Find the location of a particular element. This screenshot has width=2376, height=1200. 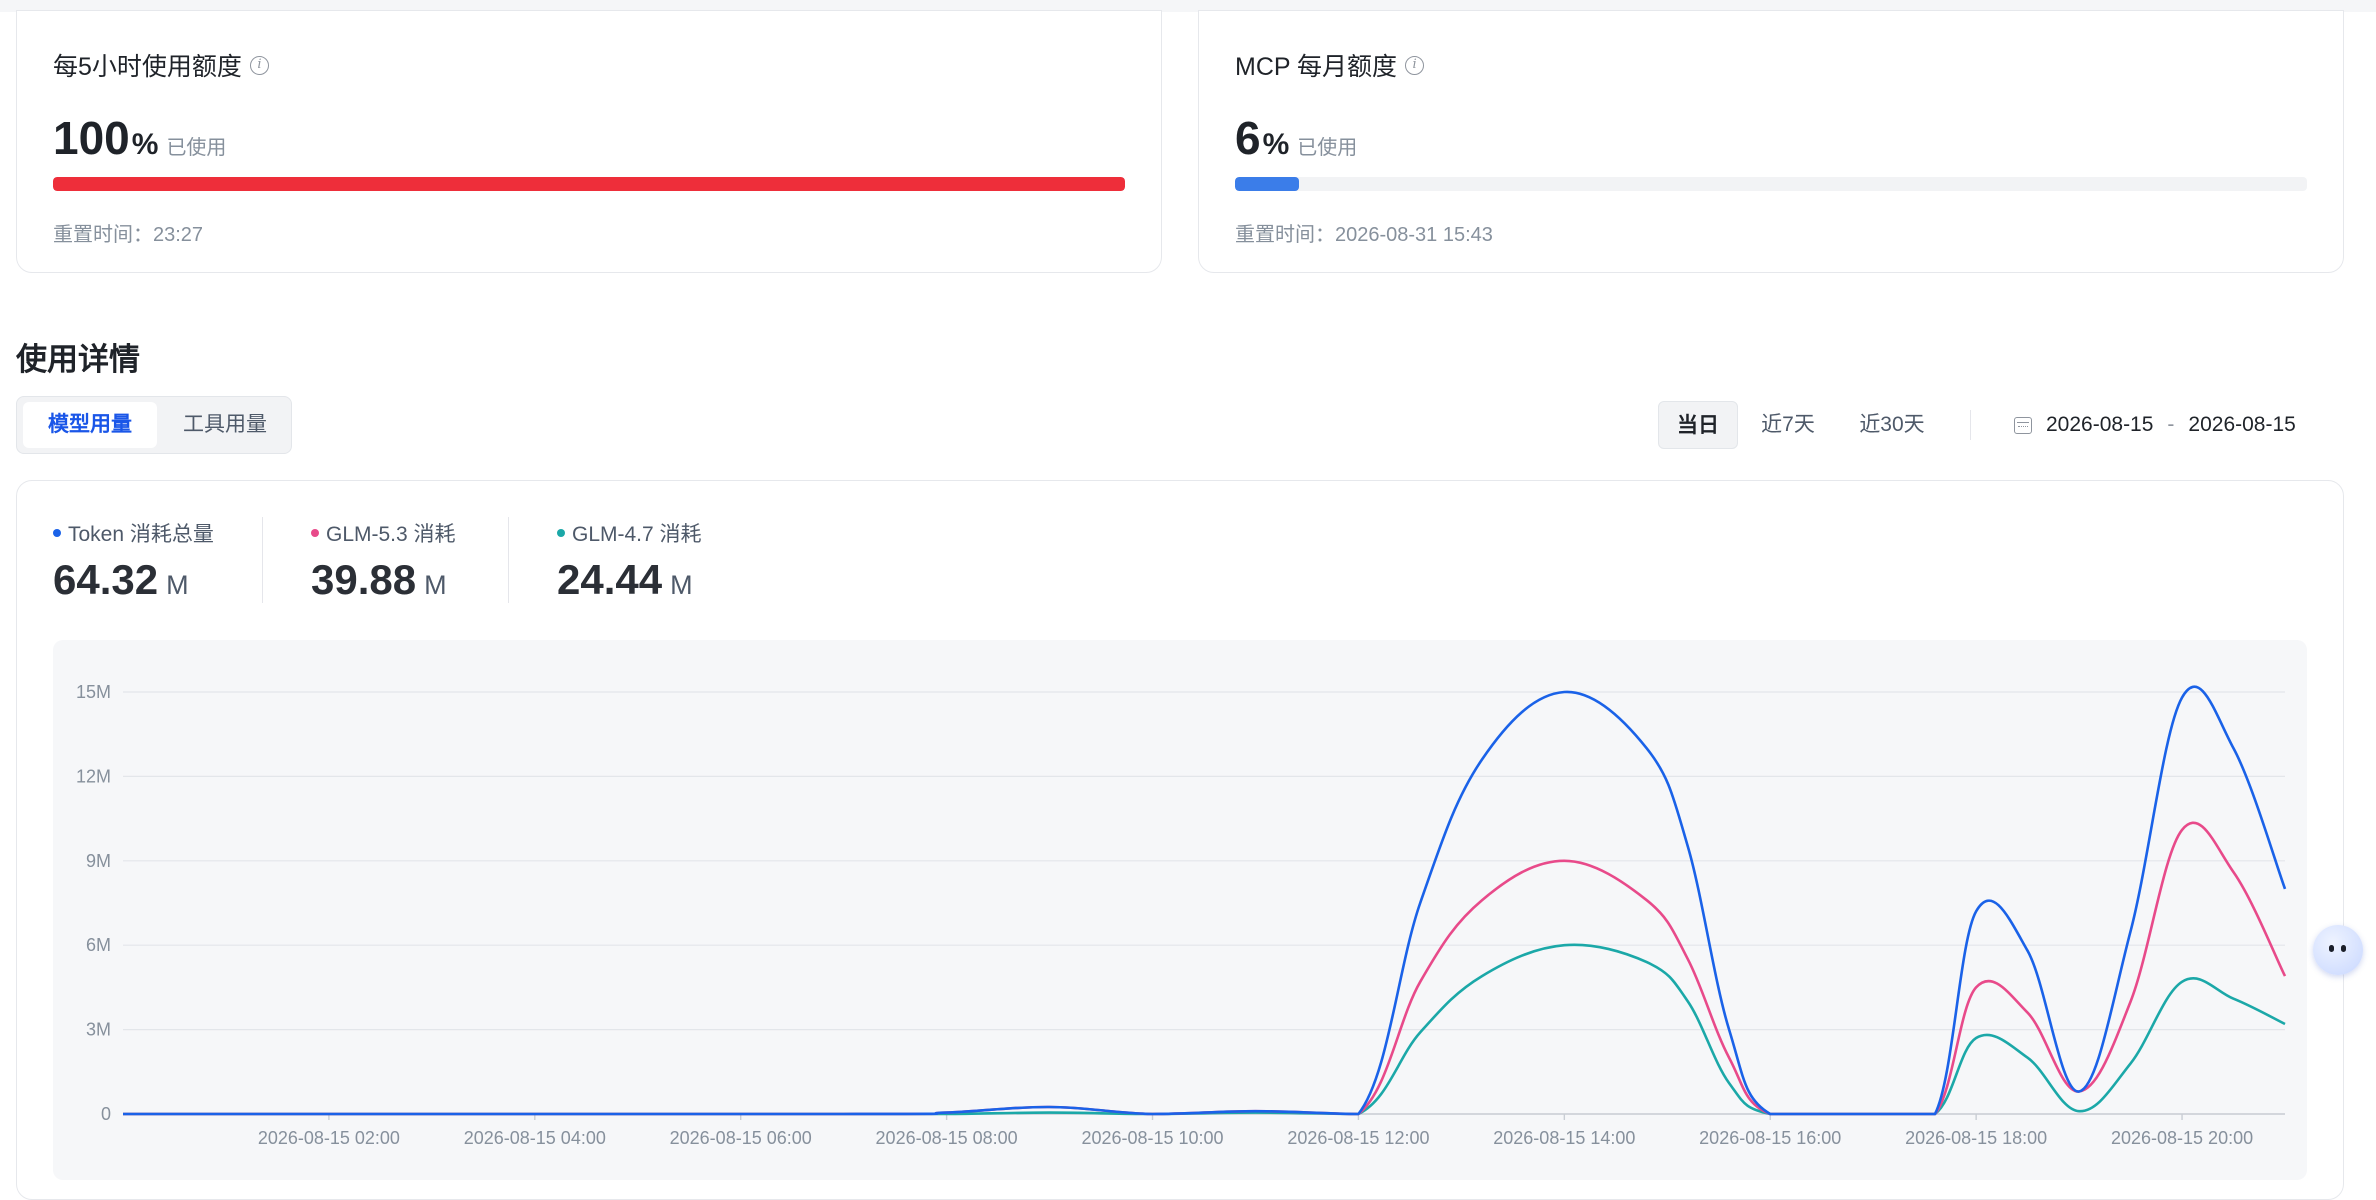

quota-value: 6 % 已使用 is located at coordinates (1296, 138).